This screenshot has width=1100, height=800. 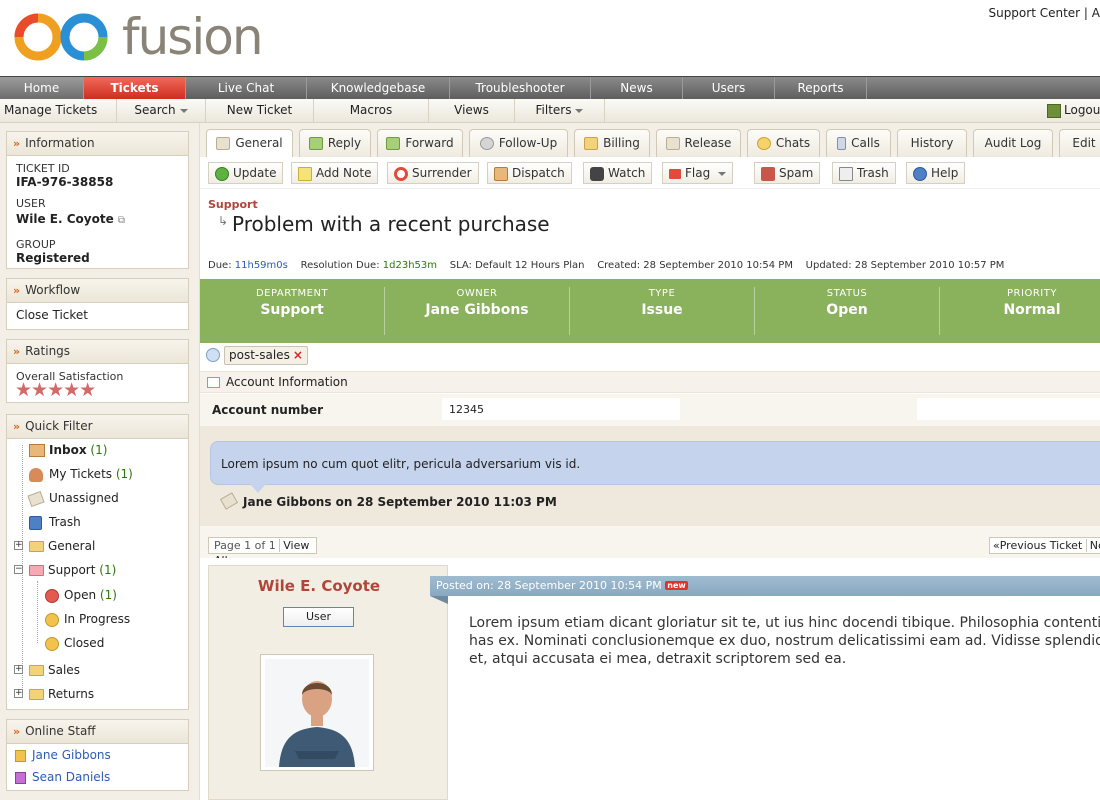 What do you see at coordinates (52, 315) in the screenshot?
I see `close-ticket-link: Close Ticket` at bounding box center [52, 315].